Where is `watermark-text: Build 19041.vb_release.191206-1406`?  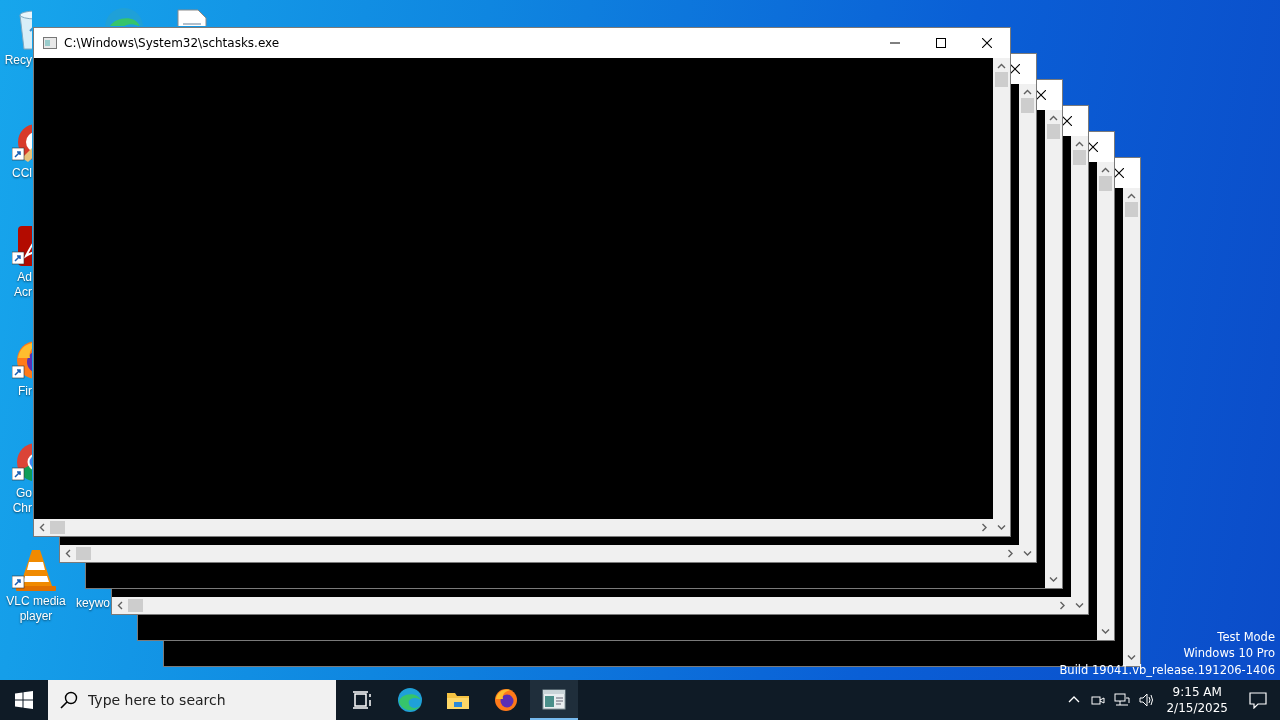 watermark-text: Build 19041.vb_release.191206-1406 is located at coordinates (1167, 669).